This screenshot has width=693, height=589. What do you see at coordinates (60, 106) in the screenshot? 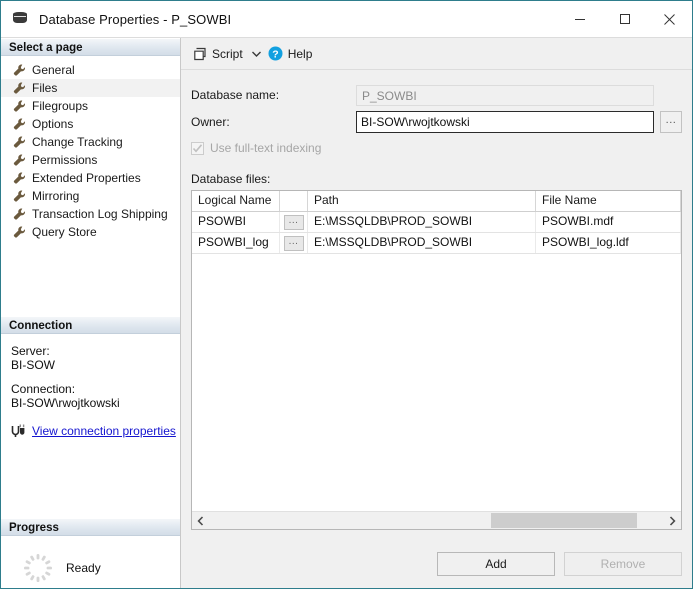
I see `sidebar-item-label: Filegroups` at bounding box center [60, 106].